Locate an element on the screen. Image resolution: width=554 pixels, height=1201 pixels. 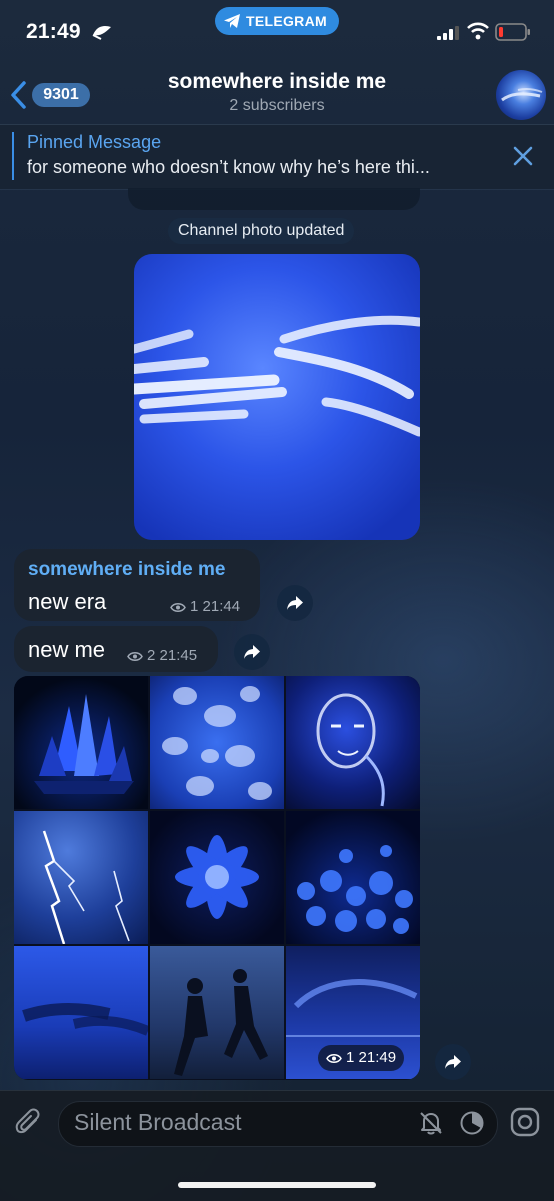
paper-plane-icon is located at coordinates (232, 21).